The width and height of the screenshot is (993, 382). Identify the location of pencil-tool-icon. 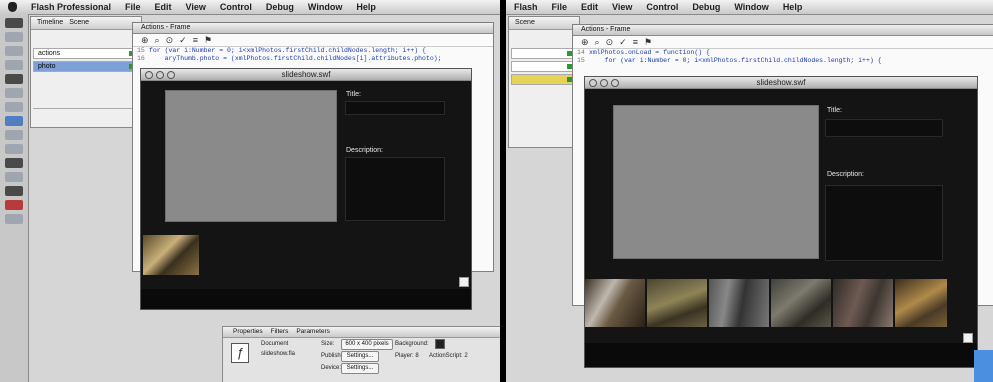
(14, 107).